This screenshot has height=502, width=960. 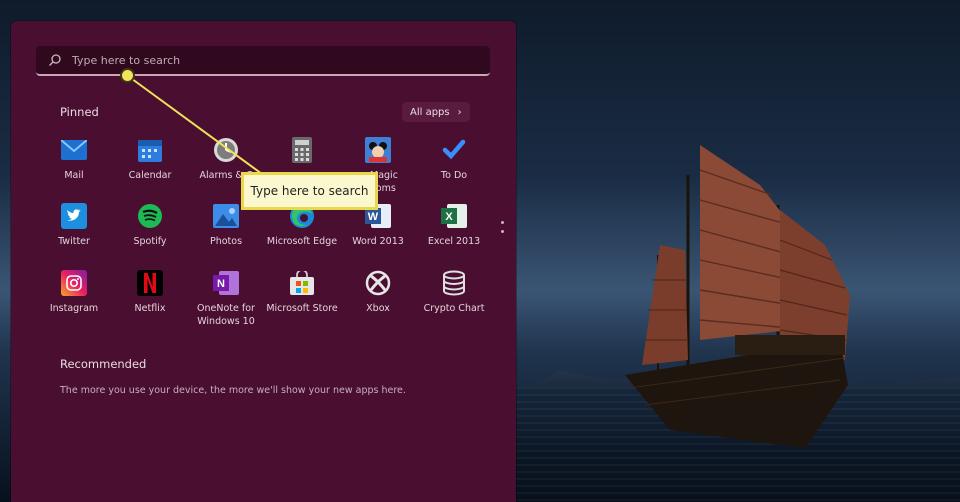 What do you see at coordinates (302, 283) in the screenshot?
I see `store-icon` at bounding box center [302, 283].